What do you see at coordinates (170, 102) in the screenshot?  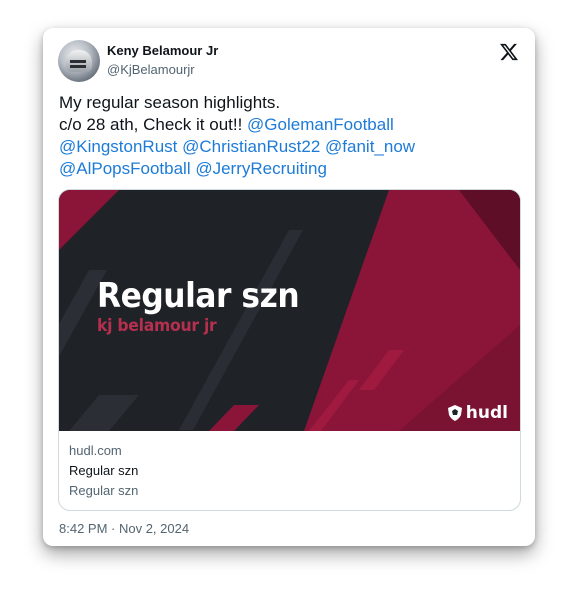 I see `tweet-line-1: My regular season highlights.` at bounding box center [170, 102].